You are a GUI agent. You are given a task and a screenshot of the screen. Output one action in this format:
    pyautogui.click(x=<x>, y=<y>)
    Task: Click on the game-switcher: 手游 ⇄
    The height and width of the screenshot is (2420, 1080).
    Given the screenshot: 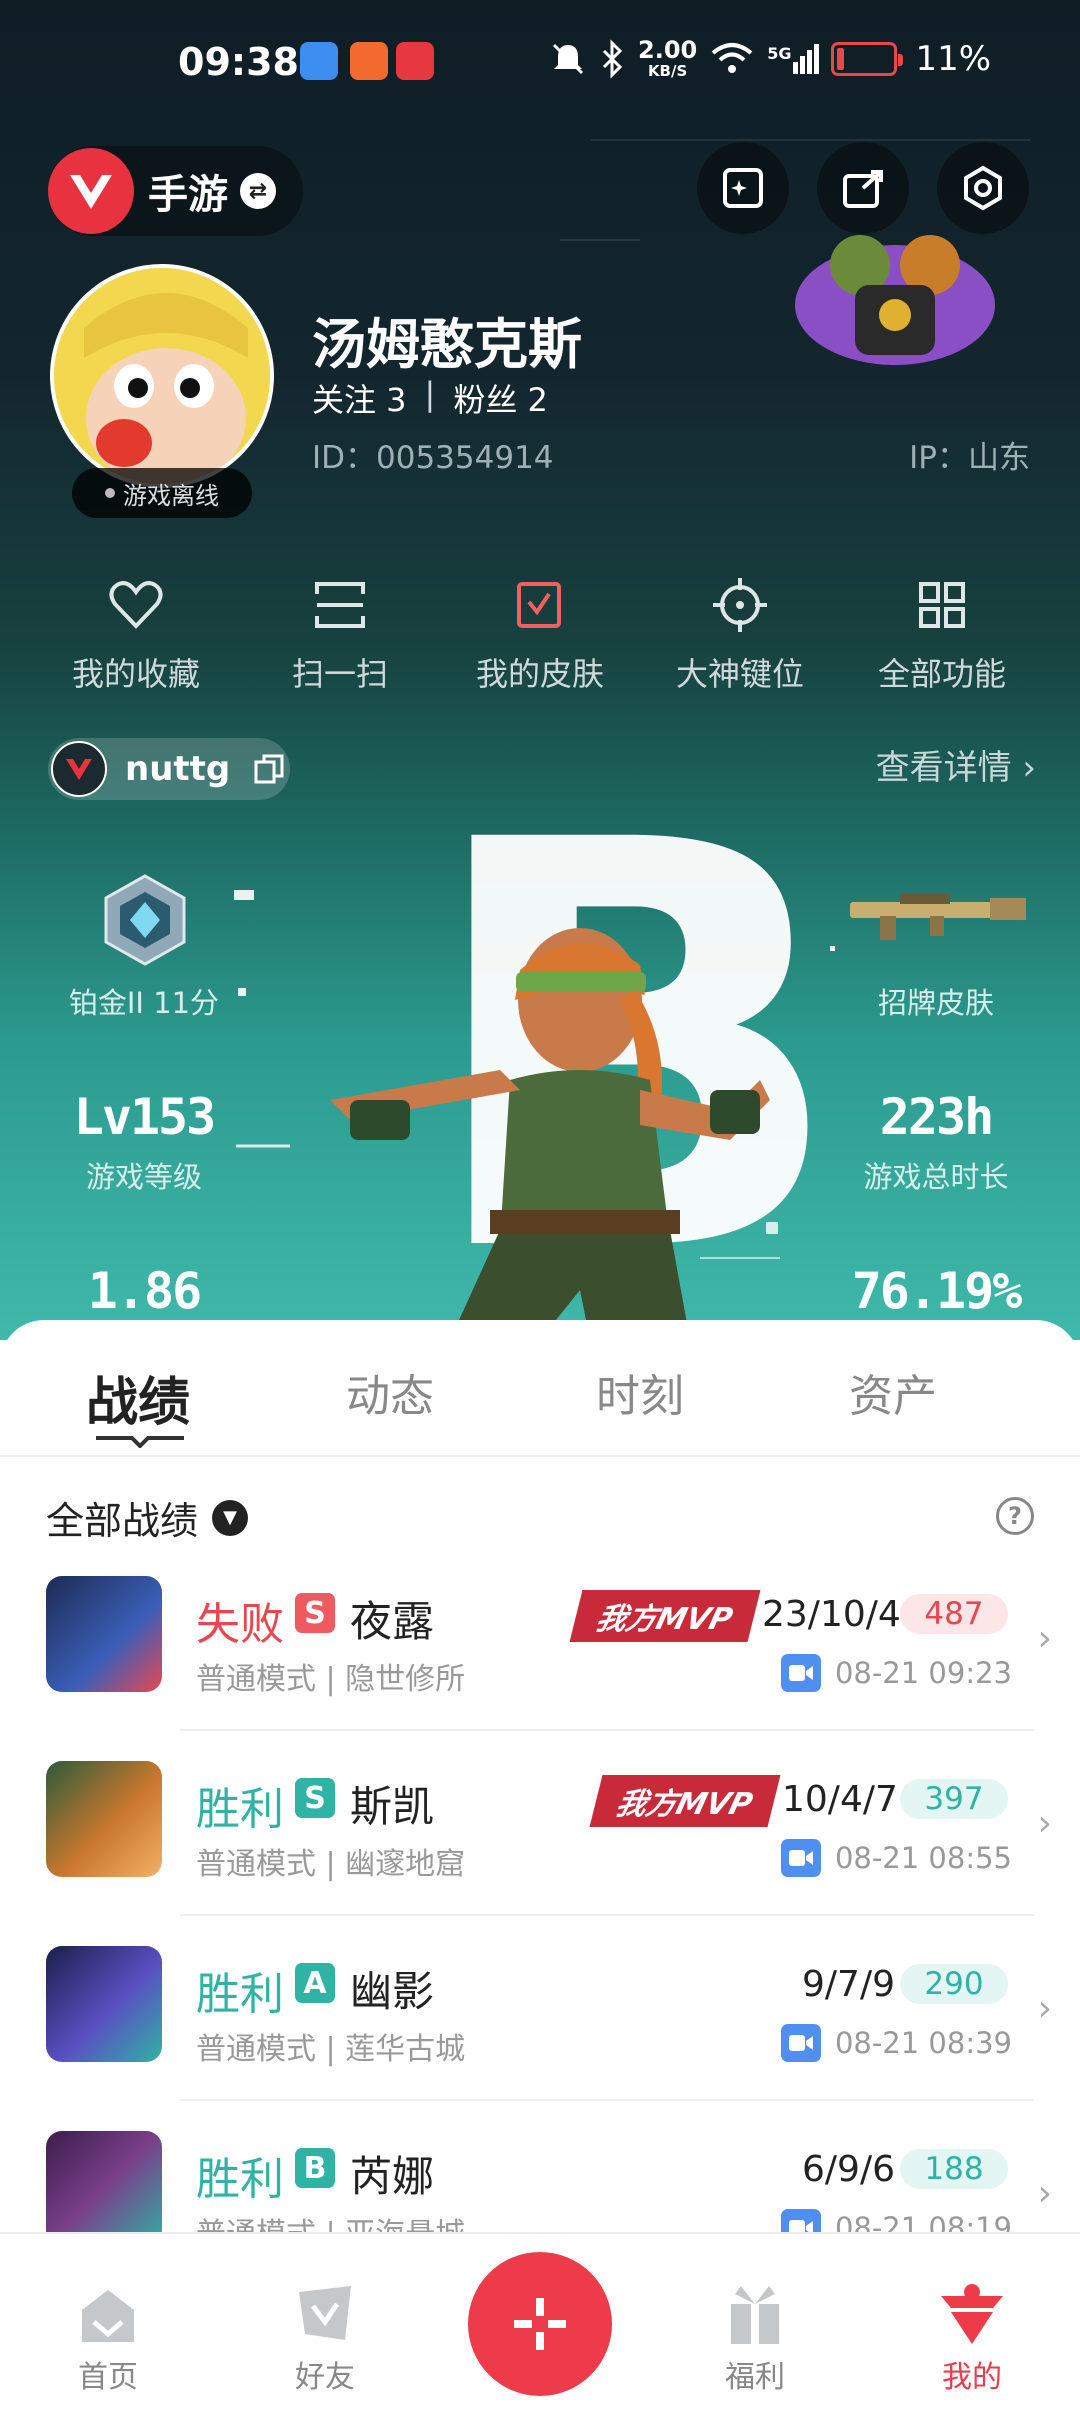 What is the action you would take?
    pyautogui.click(x=175, y=191)
    